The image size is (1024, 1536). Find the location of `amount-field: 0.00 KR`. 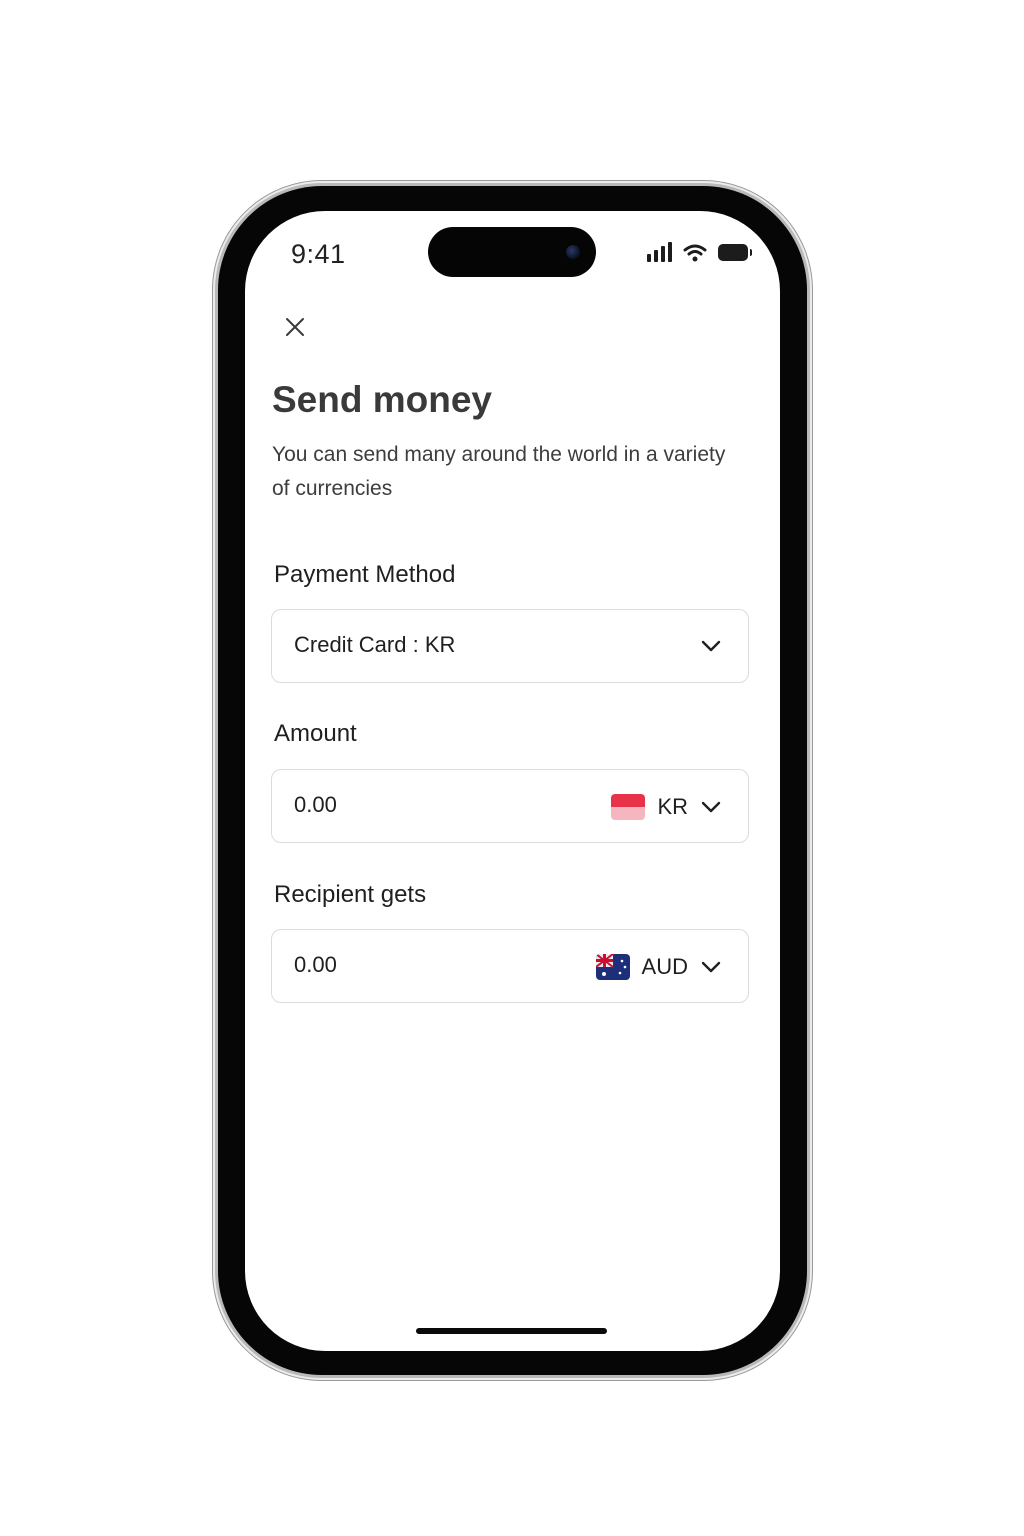

amount-field: 0.00 KR is located at coordinates (510, 806).